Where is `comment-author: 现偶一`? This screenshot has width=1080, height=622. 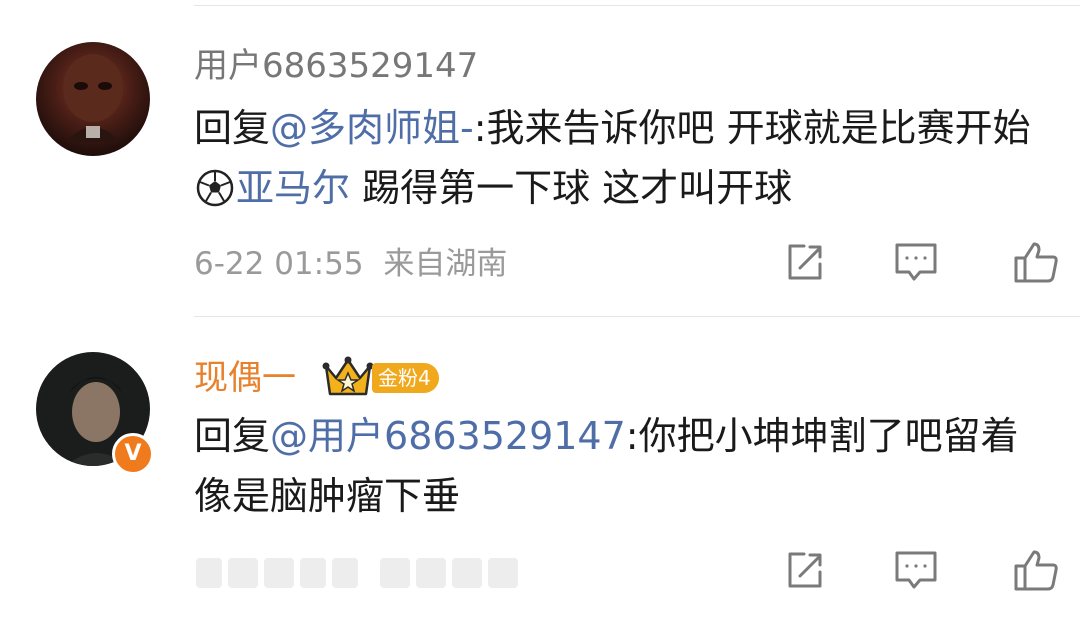 comment-author: 现偶一 is located at coordinates (245, 378).